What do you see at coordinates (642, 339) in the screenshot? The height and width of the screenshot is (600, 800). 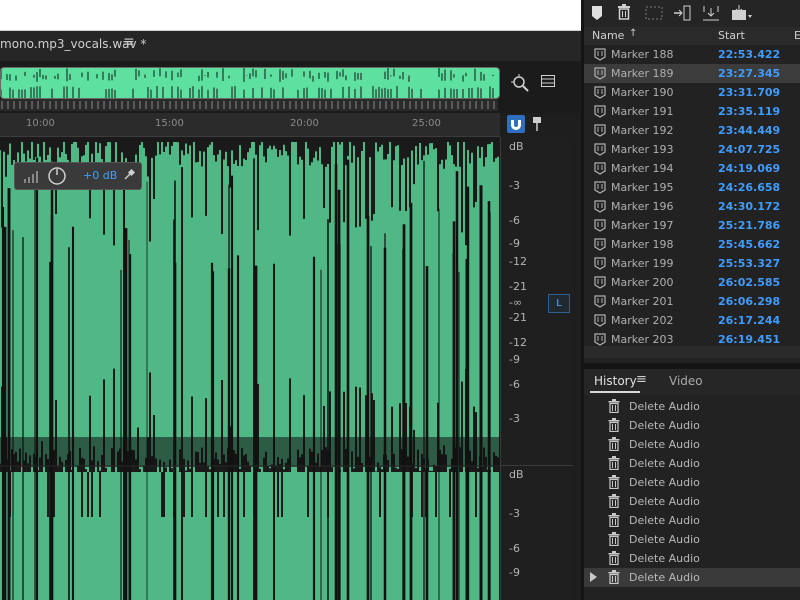 I see `marker-name: Marker 203` at bounding box center [642, 339].